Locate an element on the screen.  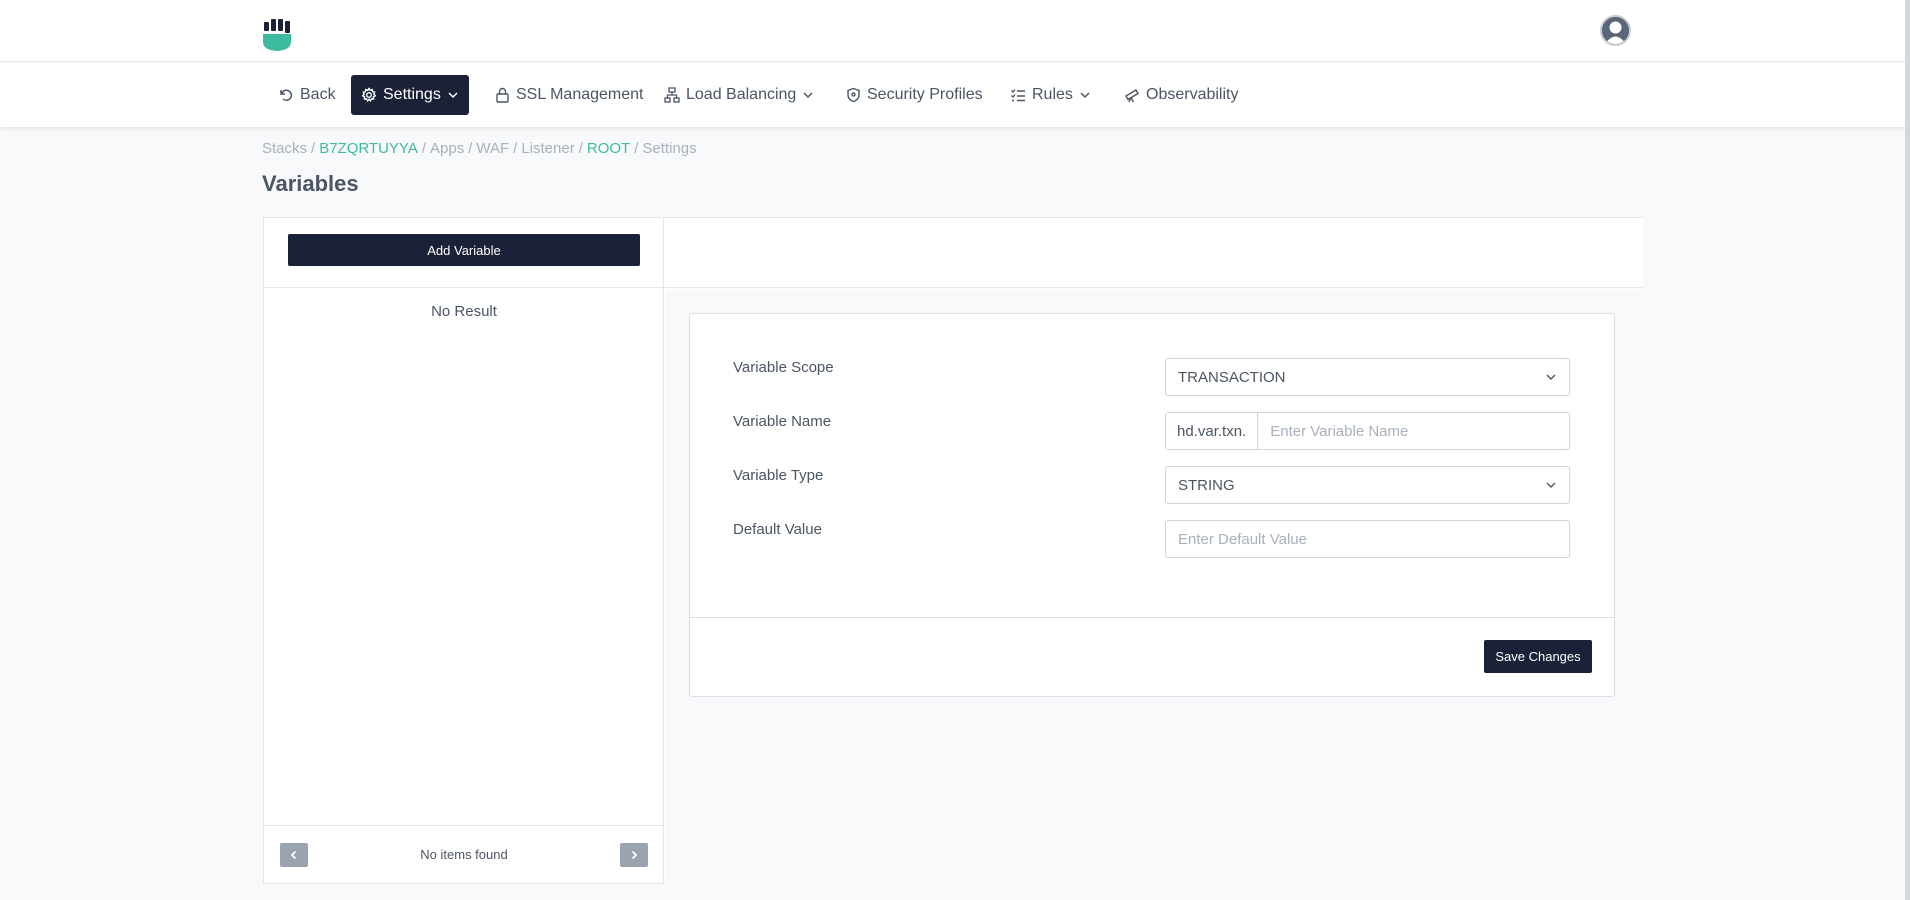
variable-name-prefix: hd.var.txn. is located at coordinates (1212, 431).